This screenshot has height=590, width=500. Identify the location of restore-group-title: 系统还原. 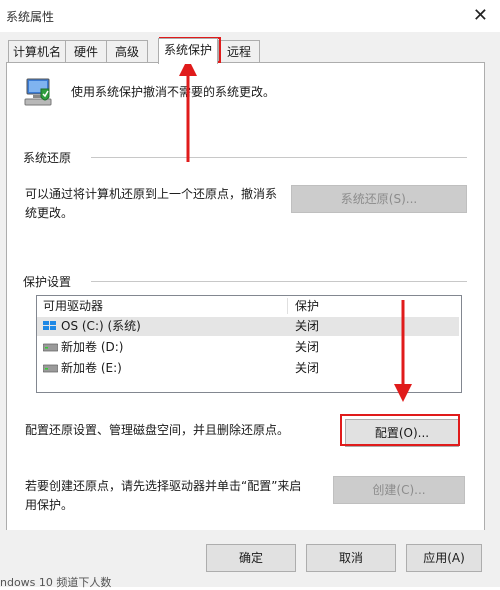
(47, 158).